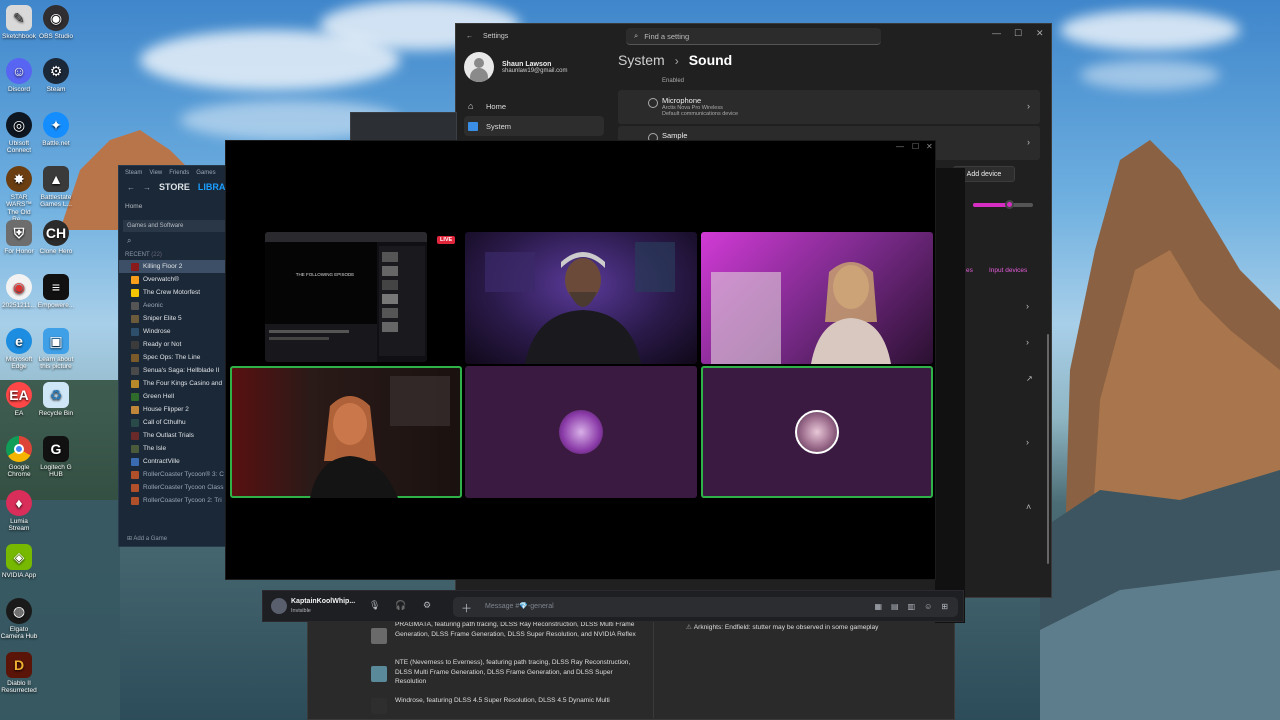 The image size is (1280, 720). I want to click on input-devices-link: Input devices, so click(1008, 270).